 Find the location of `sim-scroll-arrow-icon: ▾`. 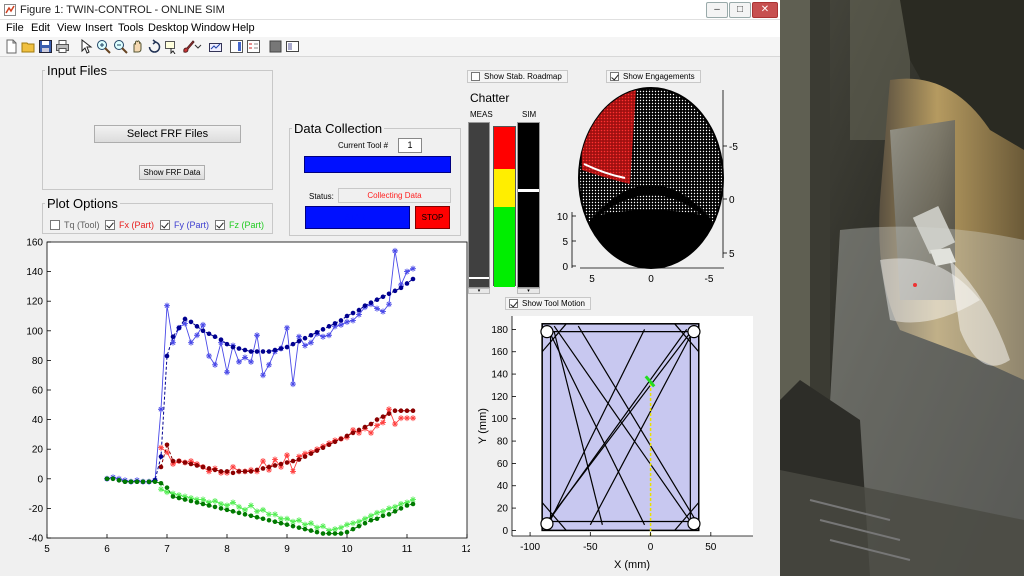

sim-scroll-arrow-icon: ▾ is located at coordinates (528, 291).